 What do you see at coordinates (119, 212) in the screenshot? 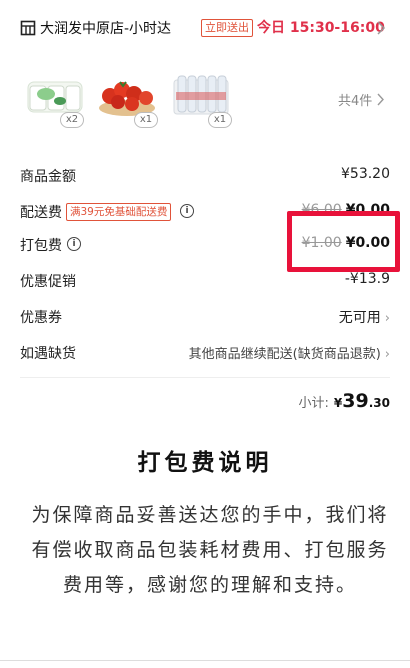
I see `free-delivery-promo-tag: 满39元免基础配送费` at bounding box center [119, 212].